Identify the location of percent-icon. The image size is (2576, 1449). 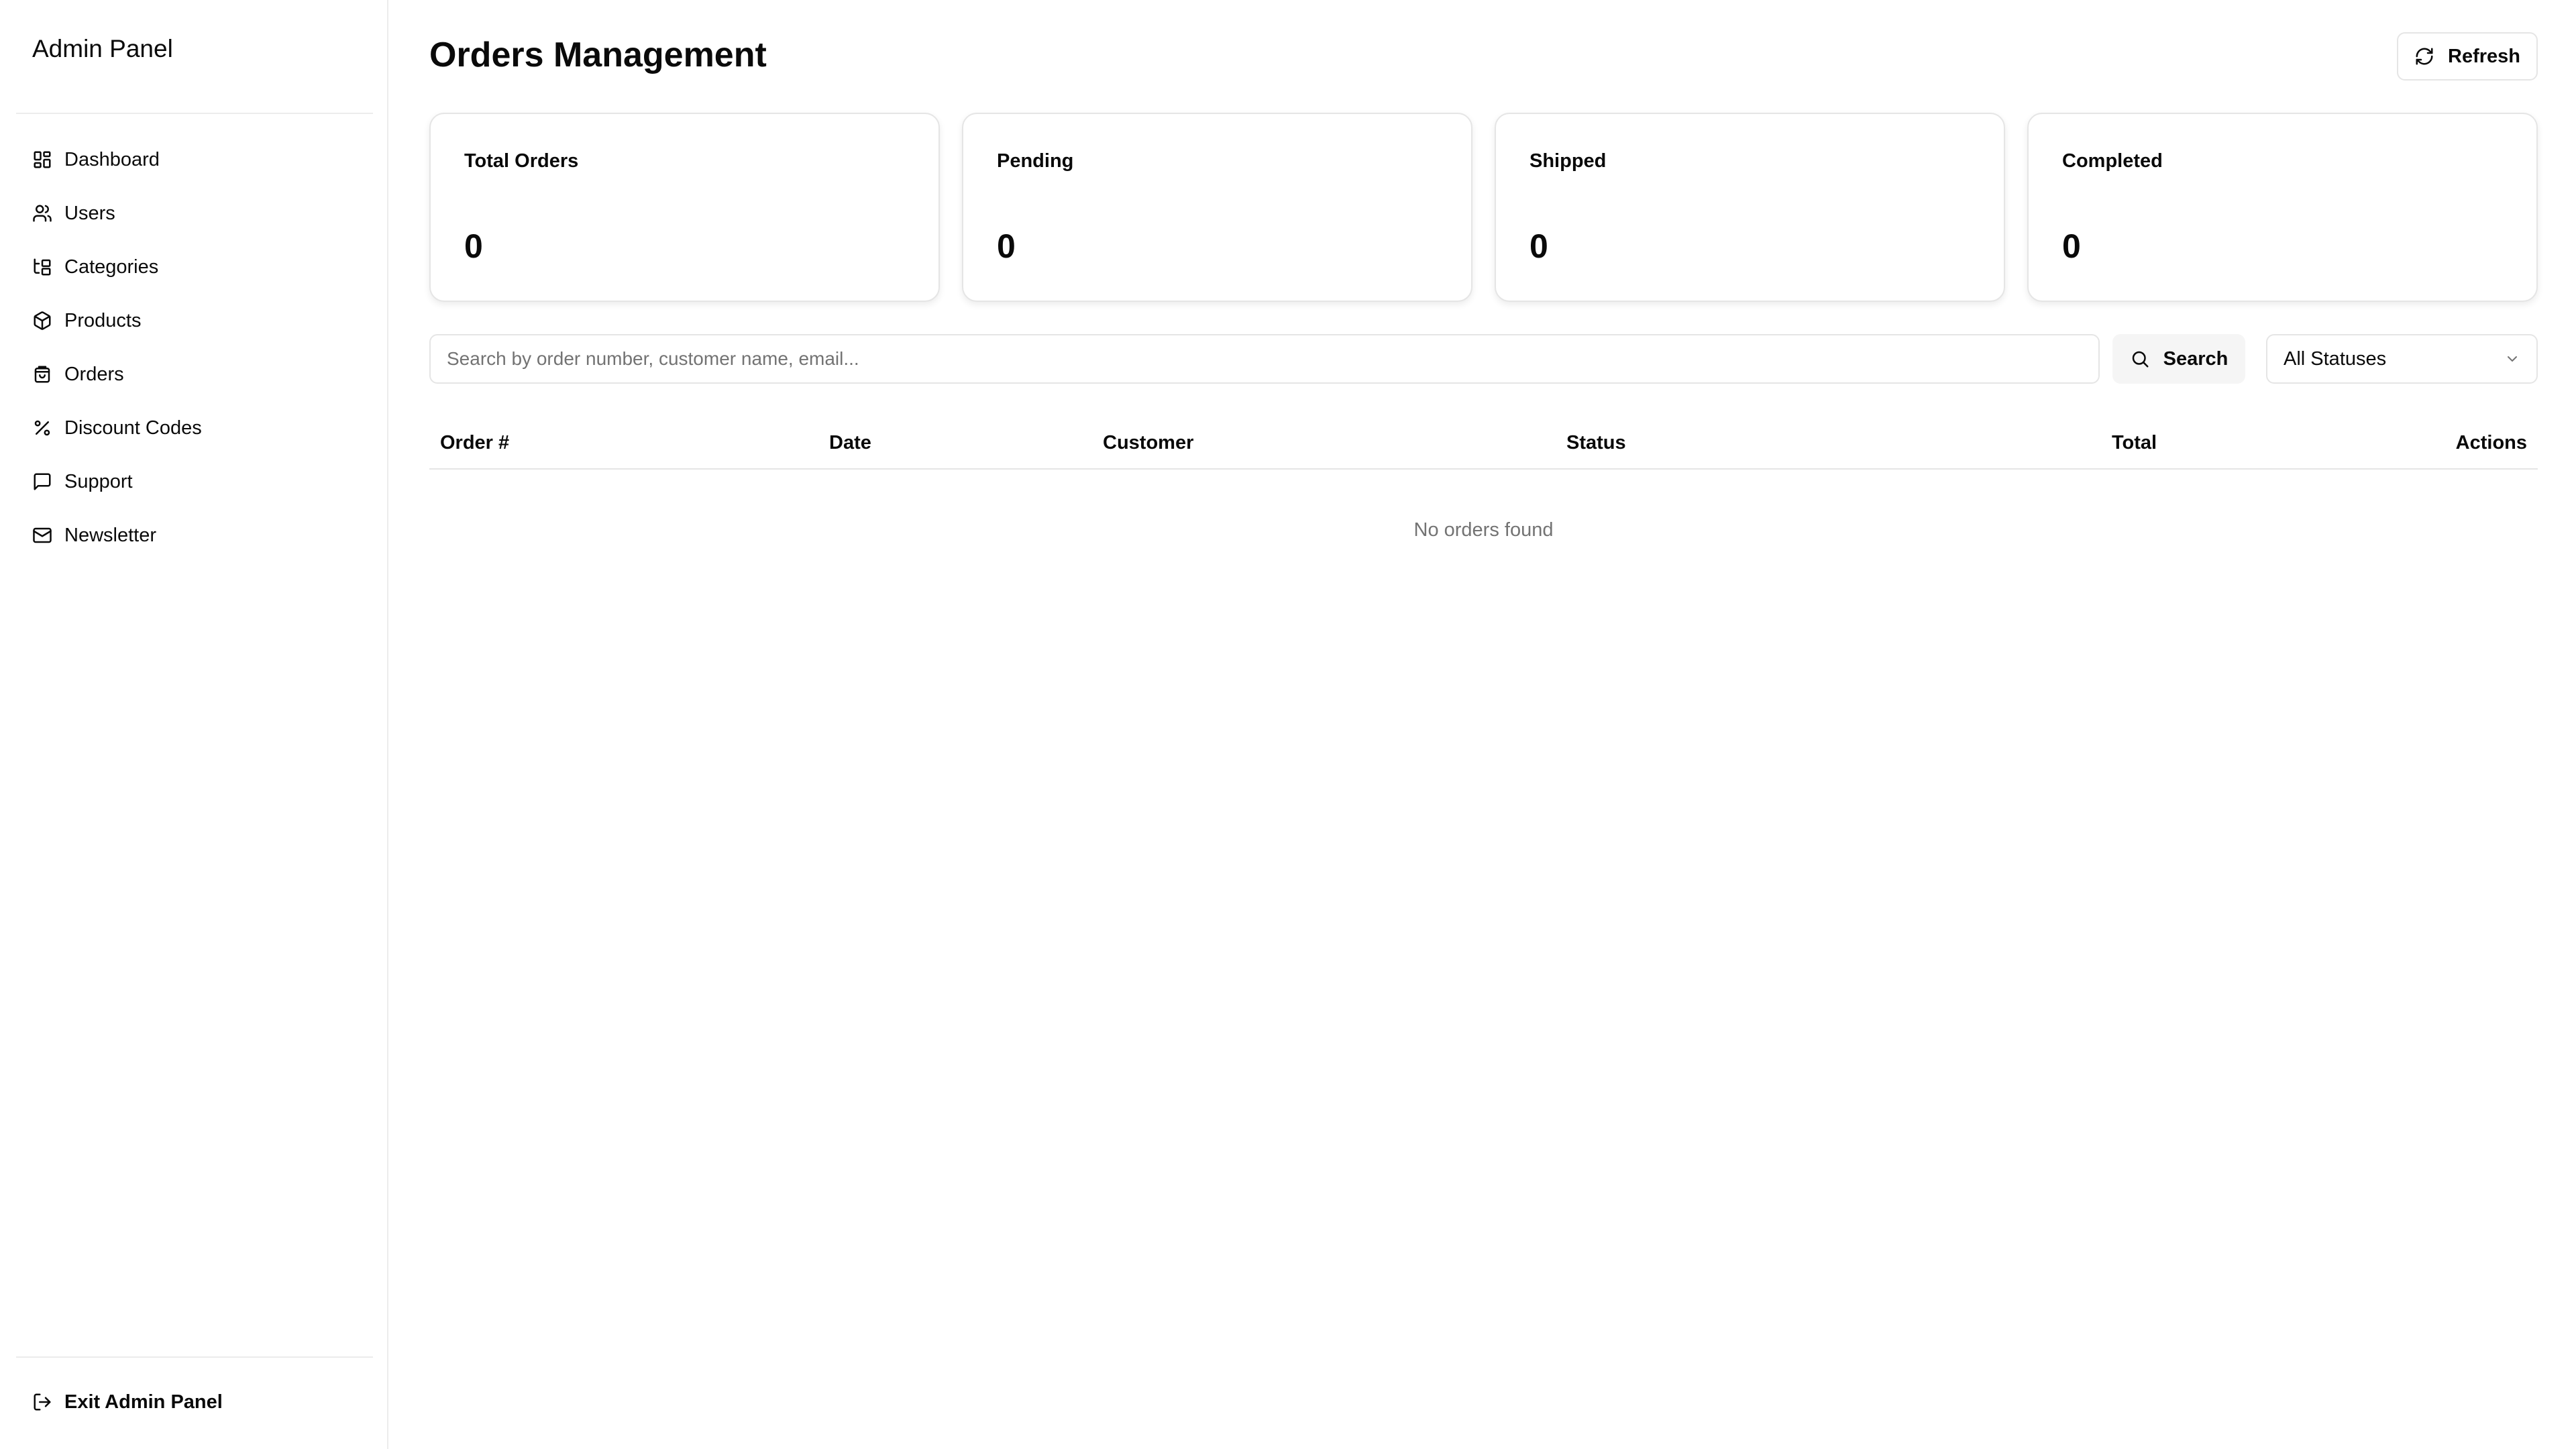
(42, 428).